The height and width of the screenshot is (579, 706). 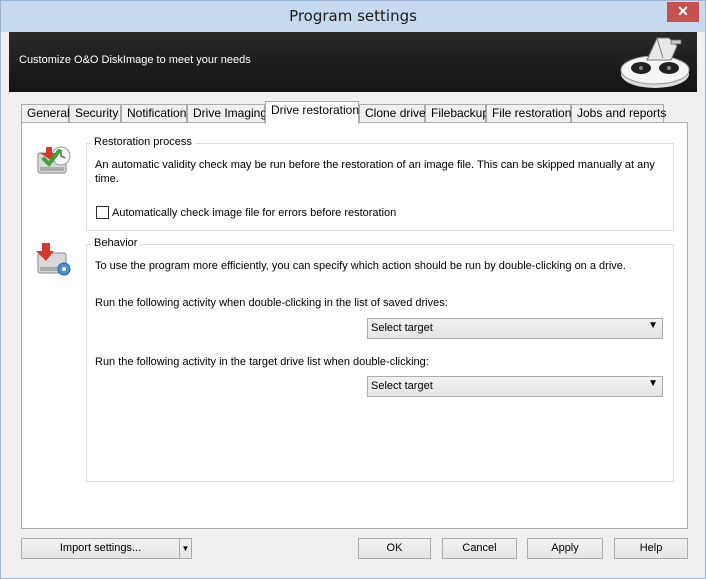 What do you see at coordinates (402, 328) in the screenshot?
I see `saved-drives-select-value: Select target` at bounding box center [402, 328].